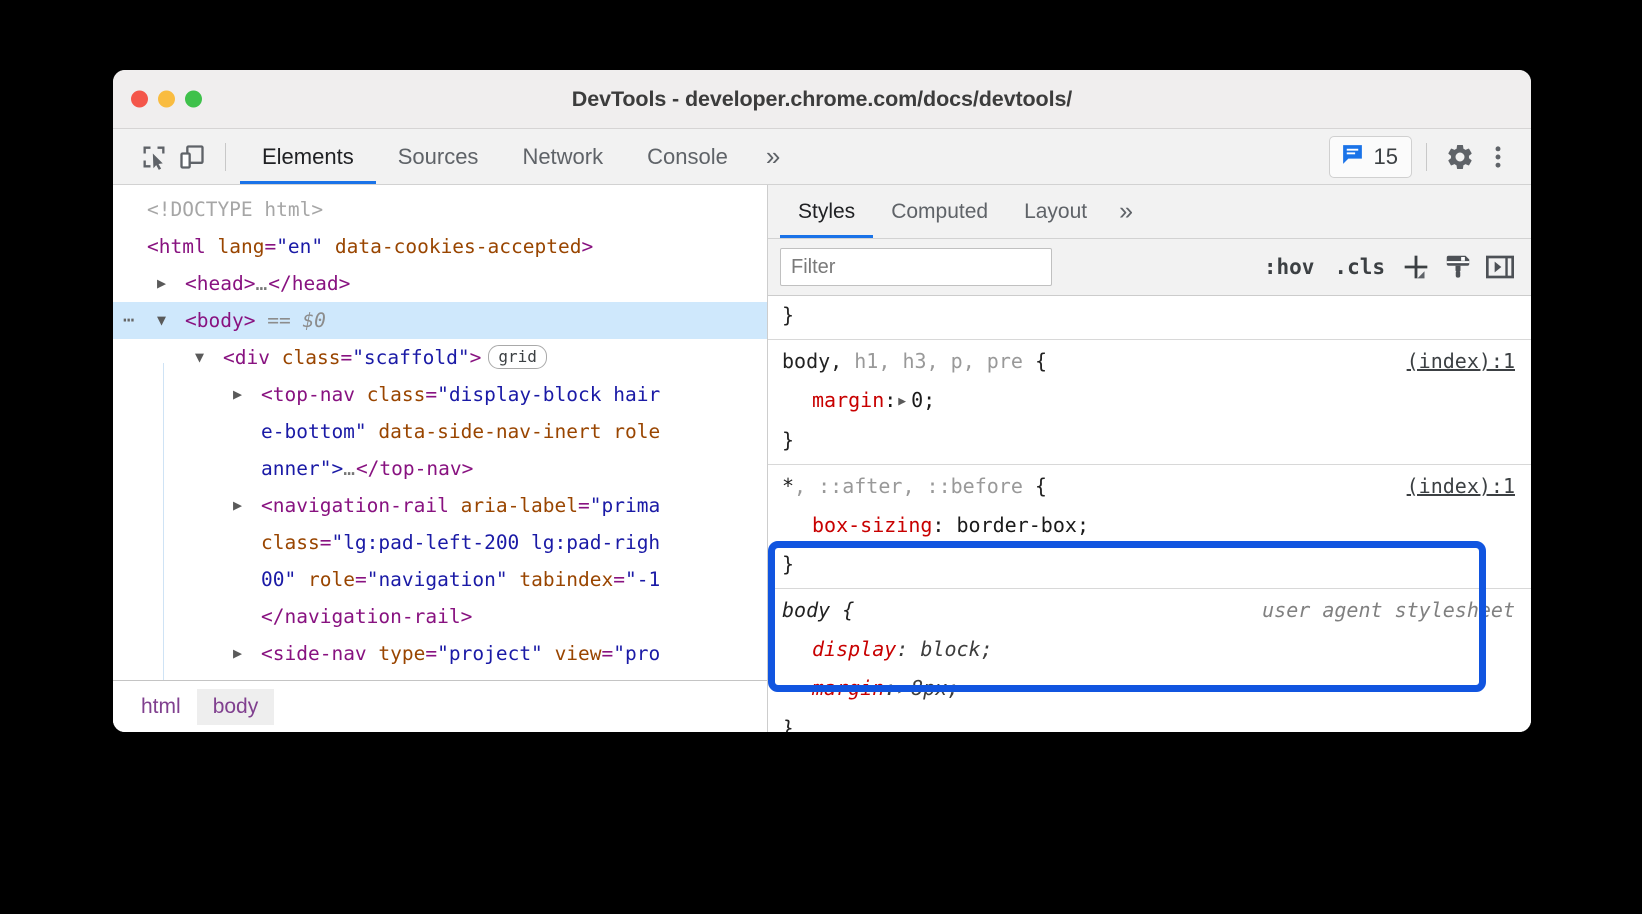 The image size is (1642, 914). Describe the element at coordinates (1500, 267) in the screenshot. I see `collapse-sidebar-icon` at that location.